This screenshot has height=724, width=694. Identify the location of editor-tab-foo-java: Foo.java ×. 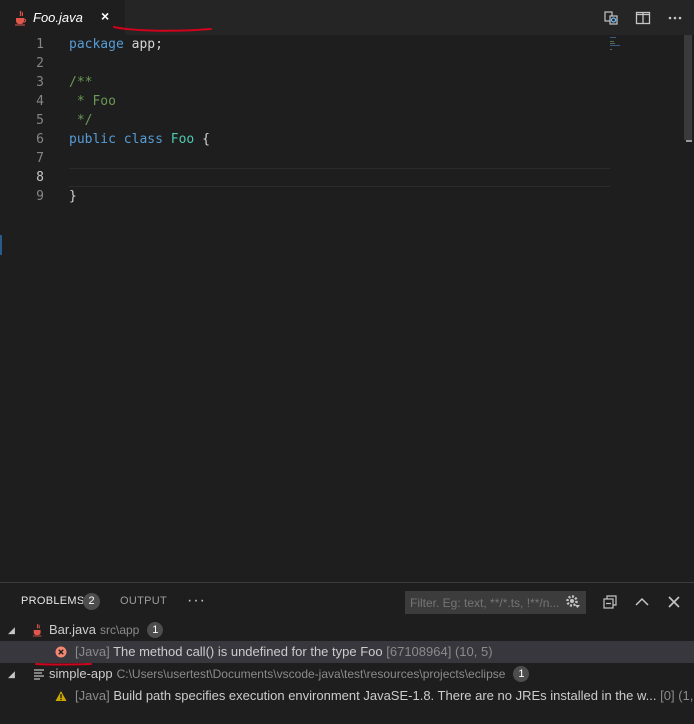
(62, 17).